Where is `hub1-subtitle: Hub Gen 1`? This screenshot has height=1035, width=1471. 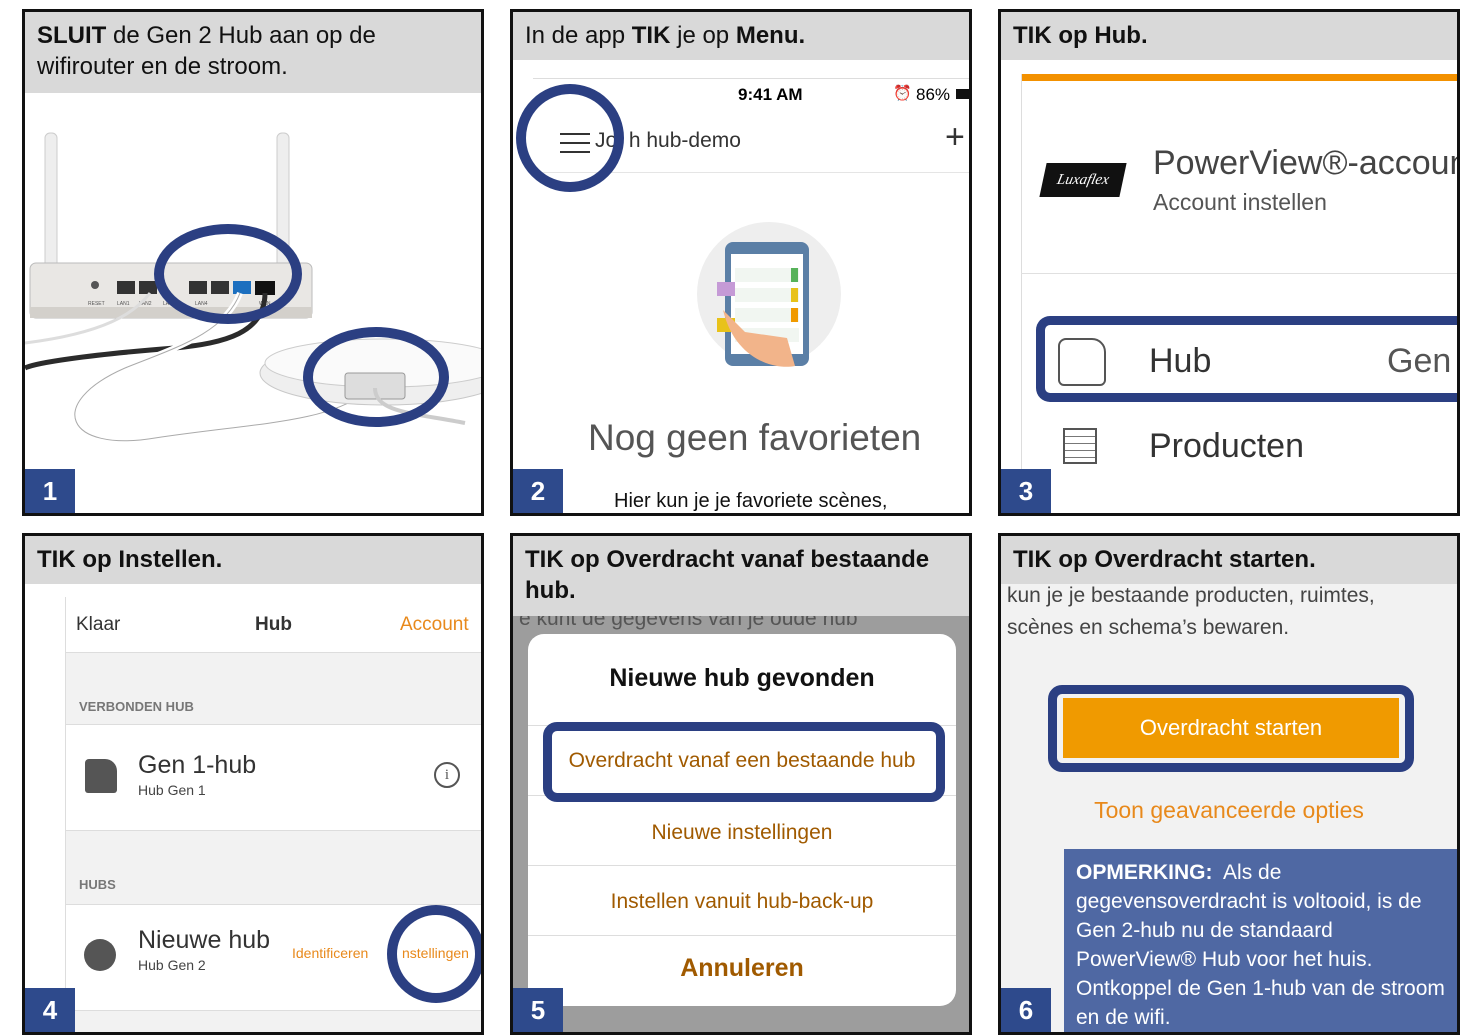 hub1-subtitle: Hub Gen 1 is located at coordinates (172, 790).